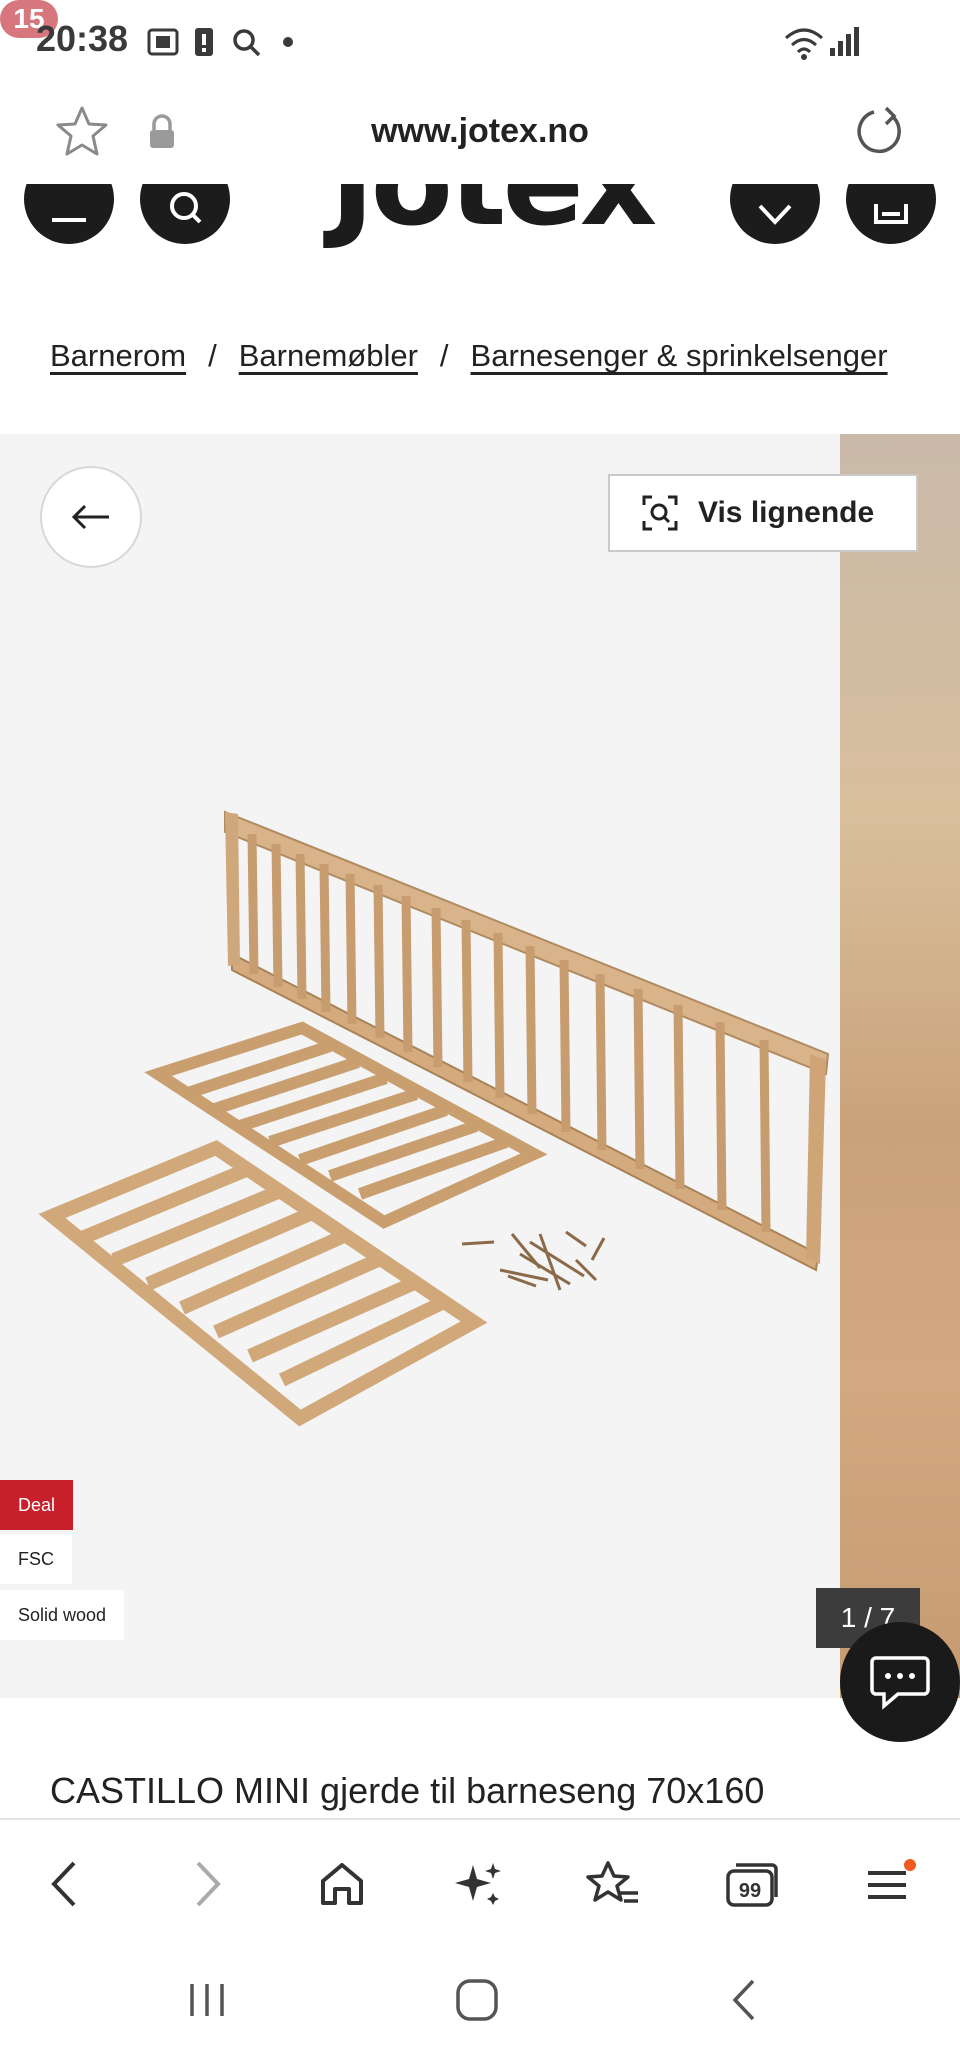  Describe the element at coordinates (480, 42) in the screenshot. I see `status-bar: 20:38 15` at that location.